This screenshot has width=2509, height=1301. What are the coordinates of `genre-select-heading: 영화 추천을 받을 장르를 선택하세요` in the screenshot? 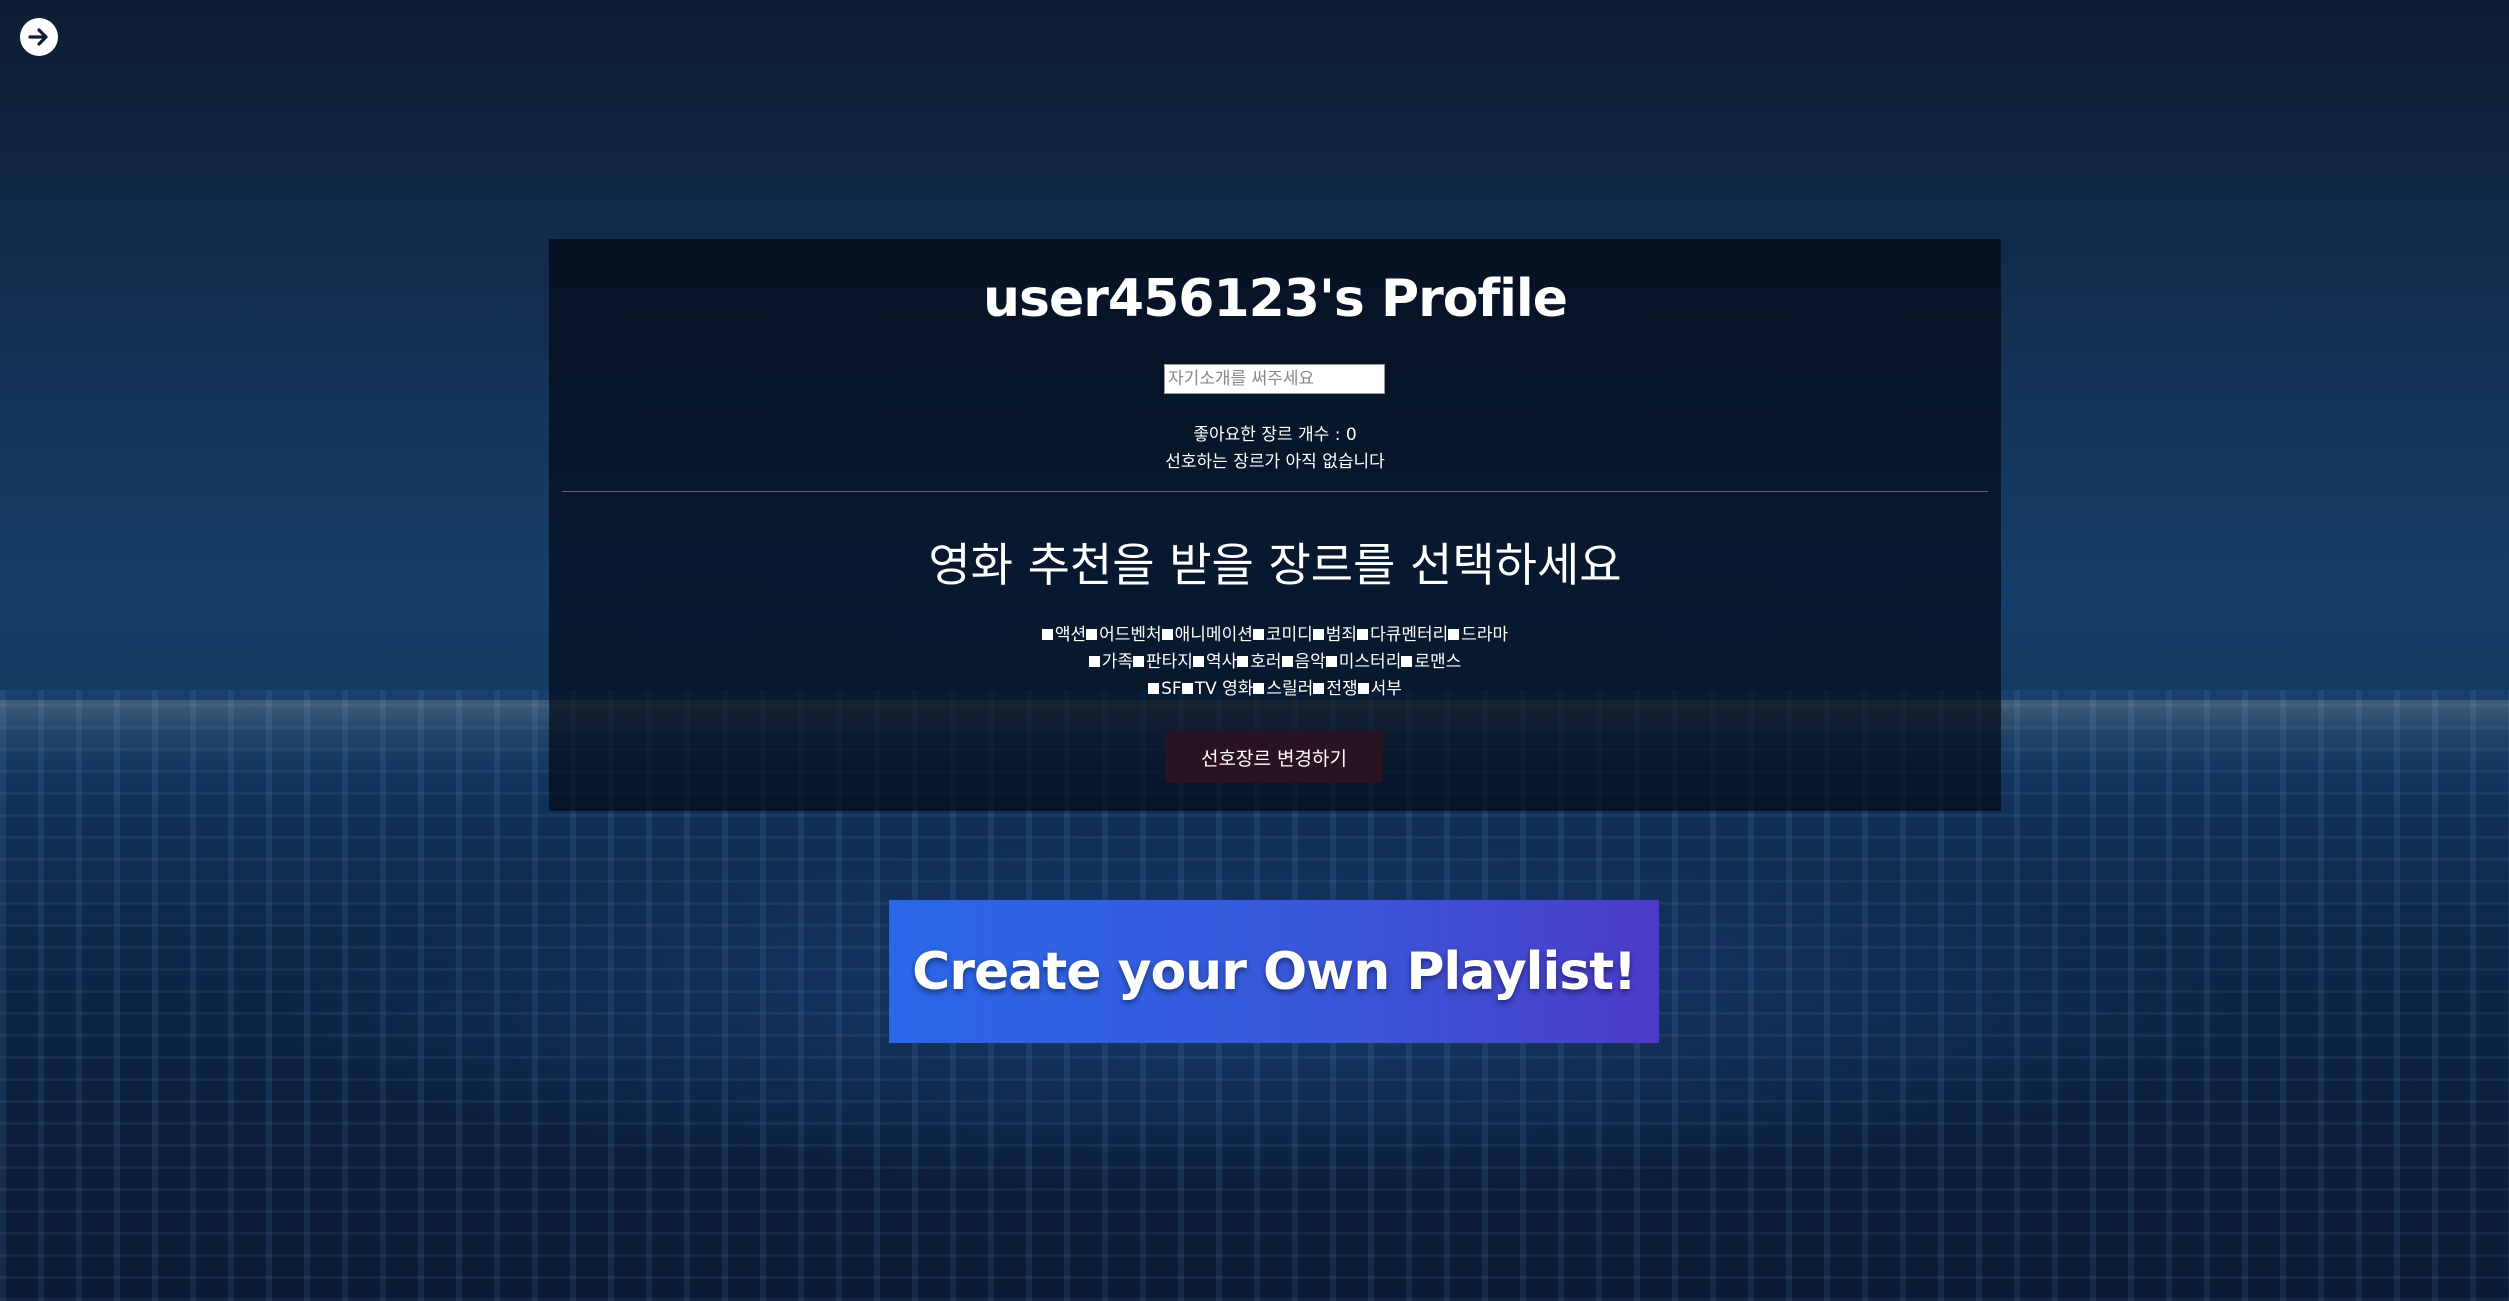 It's located at (1275, 565).